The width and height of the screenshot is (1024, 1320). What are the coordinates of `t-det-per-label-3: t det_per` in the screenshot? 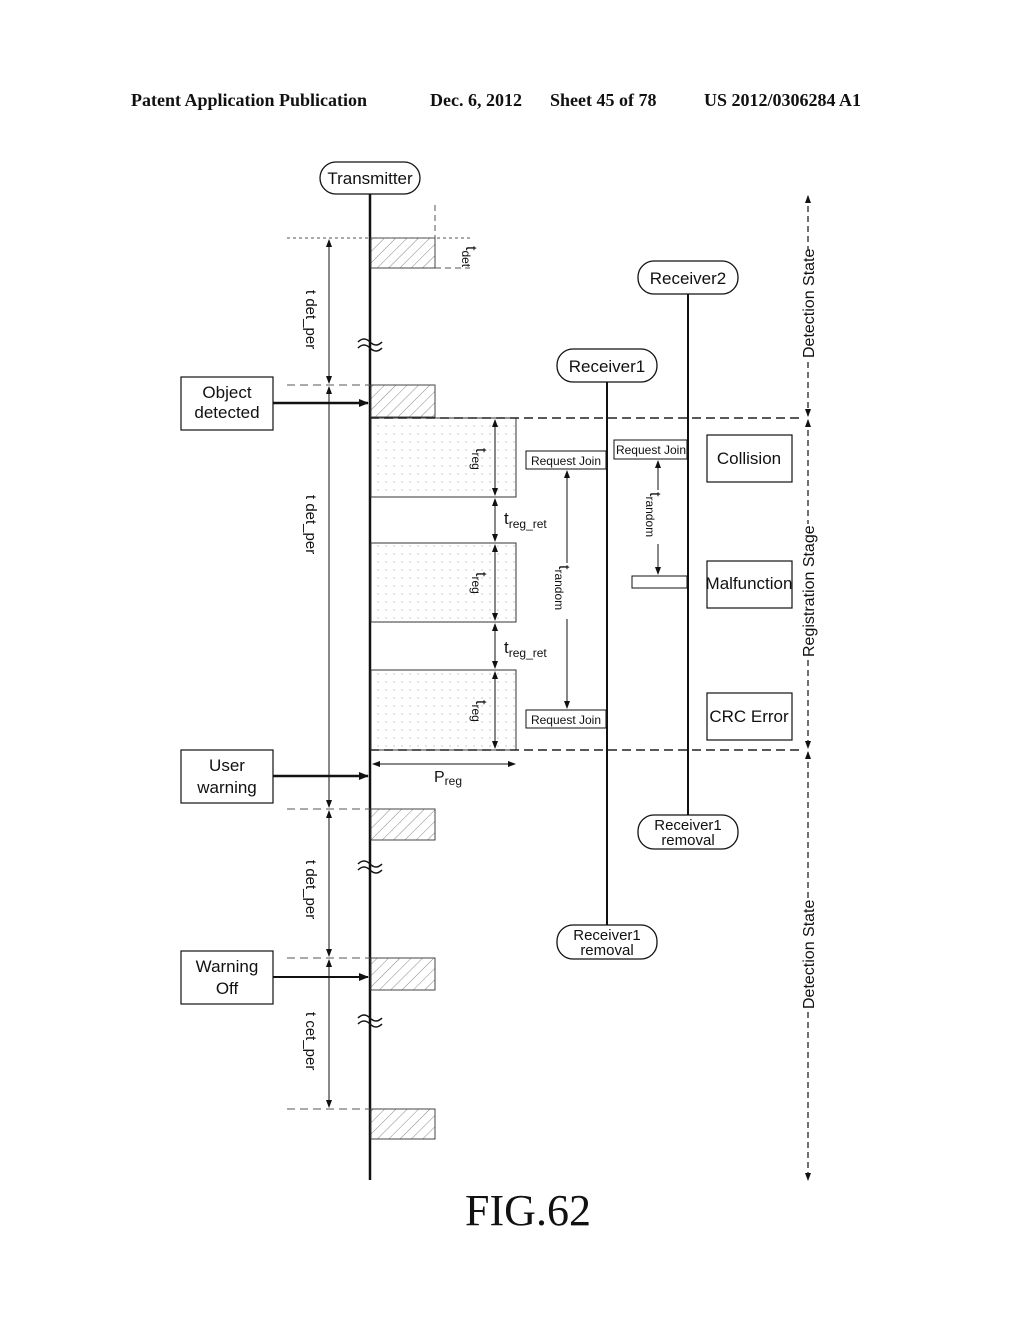 It's located at (310, 889).